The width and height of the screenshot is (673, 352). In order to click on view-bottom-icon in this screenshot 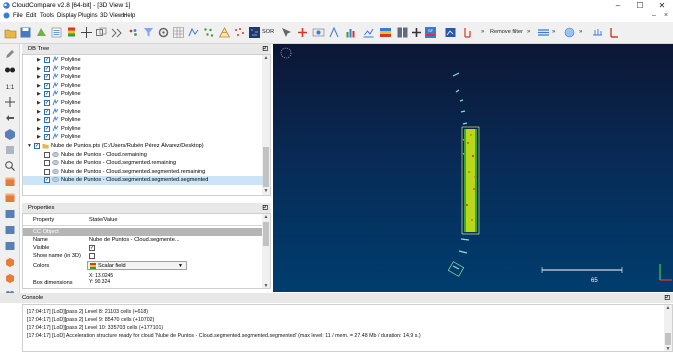, I will do `click(10, 246)`.